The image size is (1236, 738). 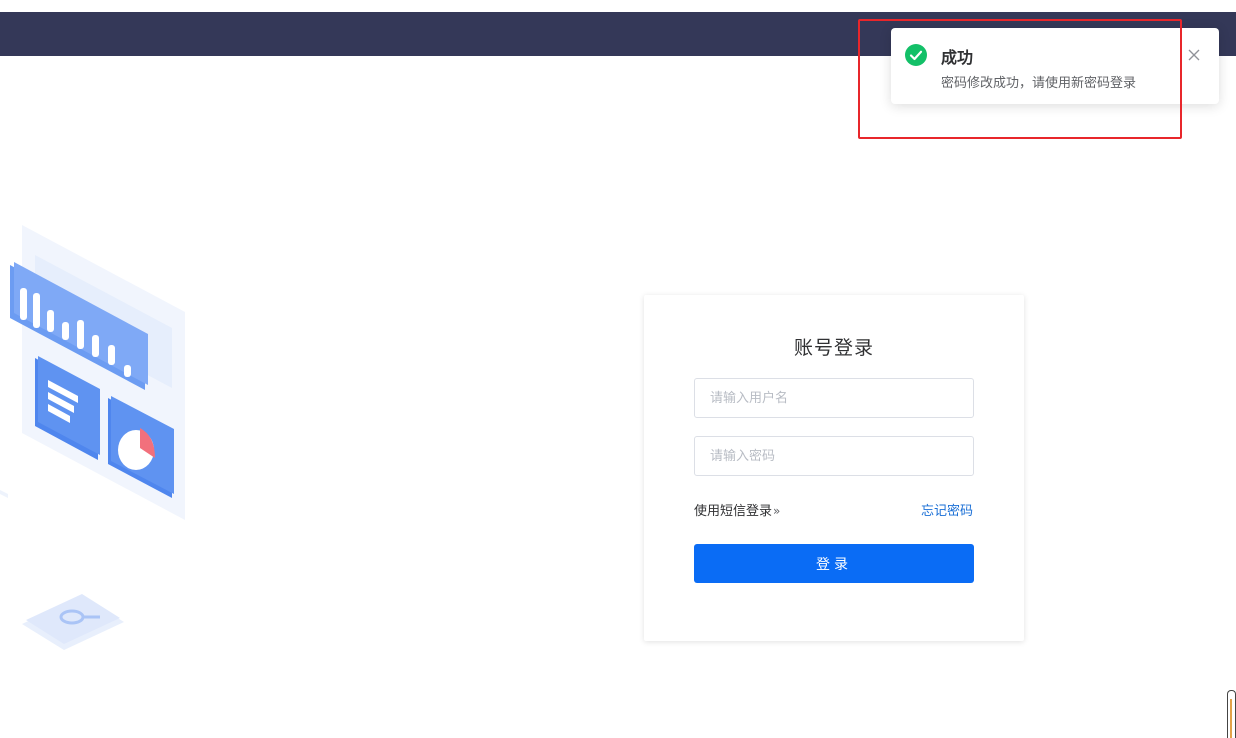 I want to click on forgot-password-link: 忘记密码, so click(x=947, y=509).